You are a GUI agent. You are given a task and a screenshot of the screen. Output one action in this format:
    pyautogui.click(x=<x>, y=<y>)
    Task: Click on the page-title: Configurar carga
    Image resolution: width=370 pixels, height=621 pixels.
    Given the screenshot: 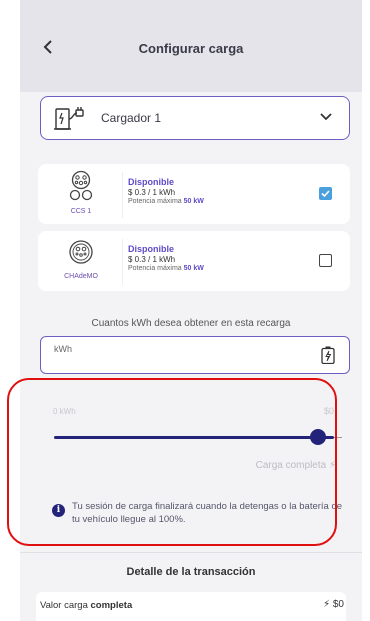 What is the action you would take?
    pyautogui.click(x=191, y=48)
    